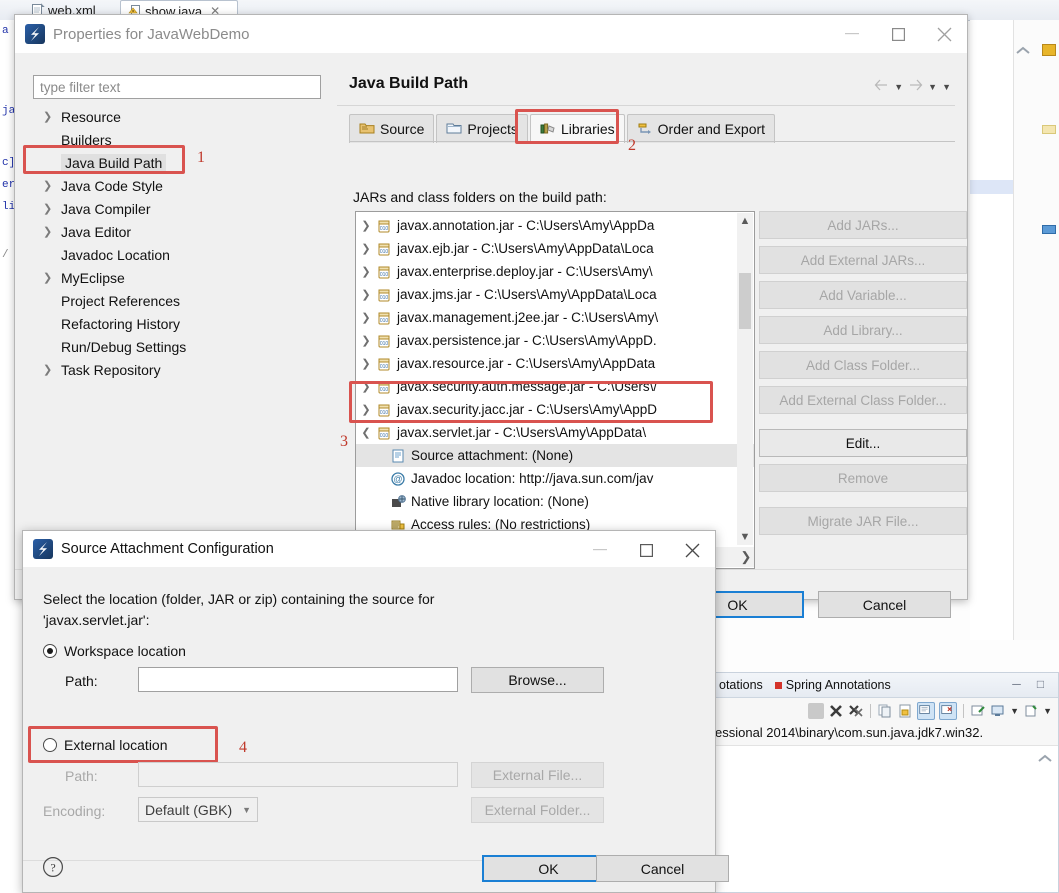 The image size is (1059, 893). I want to click on scrollbar-thumb, so click(745, 301).